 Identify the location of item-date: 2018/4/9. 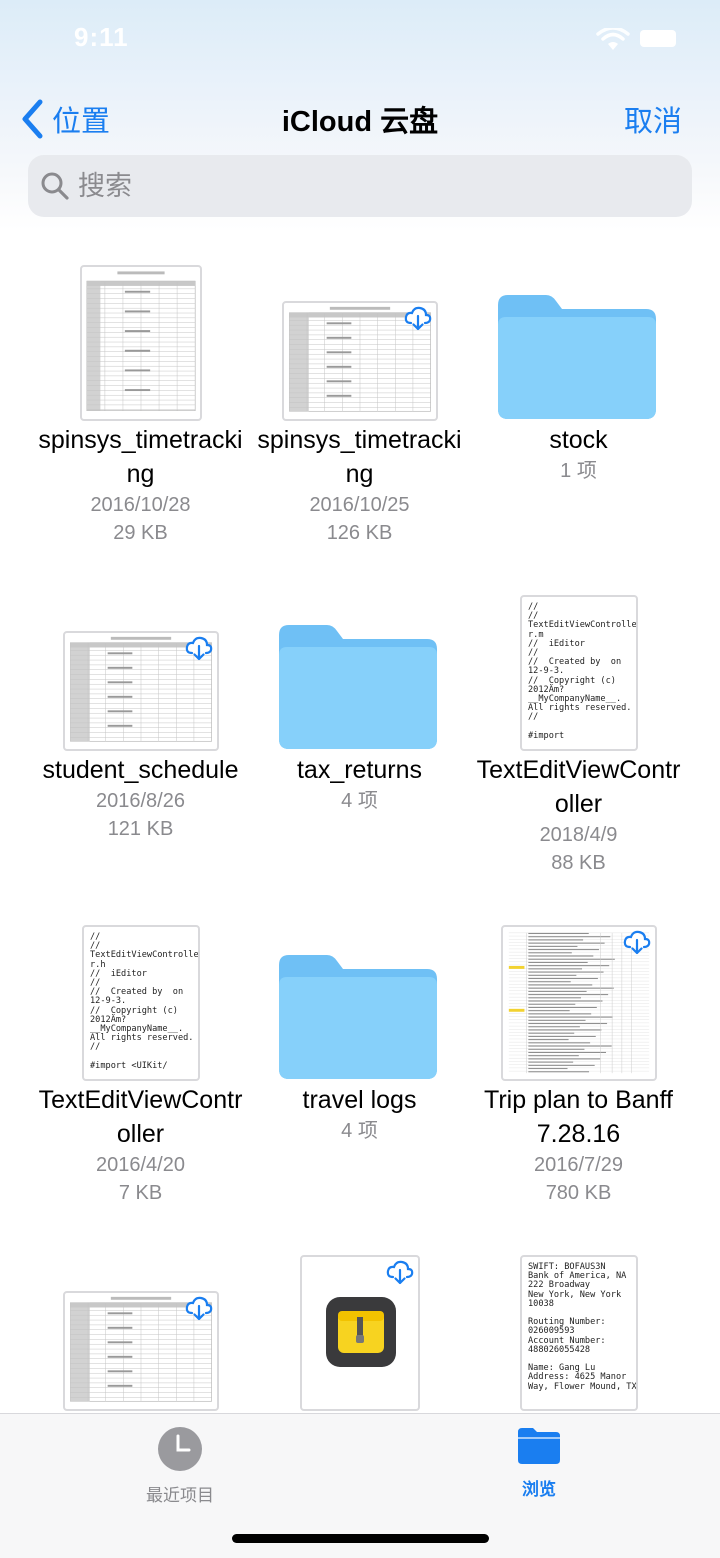
(578, 835).